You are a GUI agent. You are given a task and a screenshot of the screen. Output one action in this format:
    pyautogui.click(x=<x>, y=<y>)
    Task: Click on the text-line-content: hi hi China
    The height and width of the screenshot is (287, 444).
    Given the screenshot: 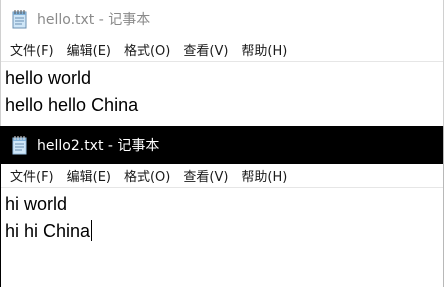 What is the action you would take?
    pyautogui.click(x=48, y=231)
    